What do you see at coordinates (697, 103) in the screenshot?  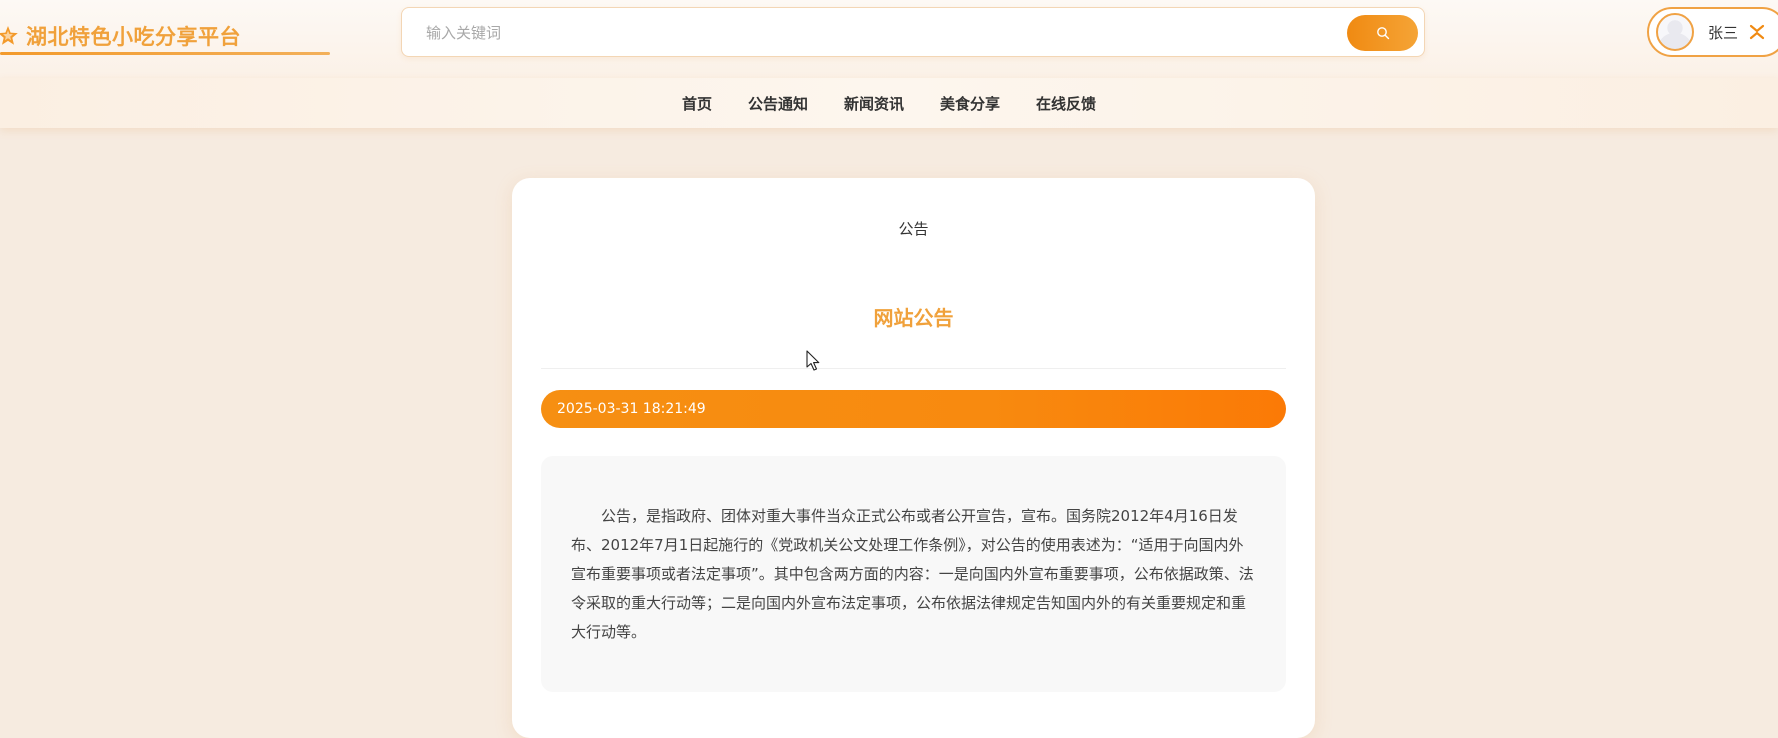 I see `nav-home: 首页` at bounding box center [697, 103].